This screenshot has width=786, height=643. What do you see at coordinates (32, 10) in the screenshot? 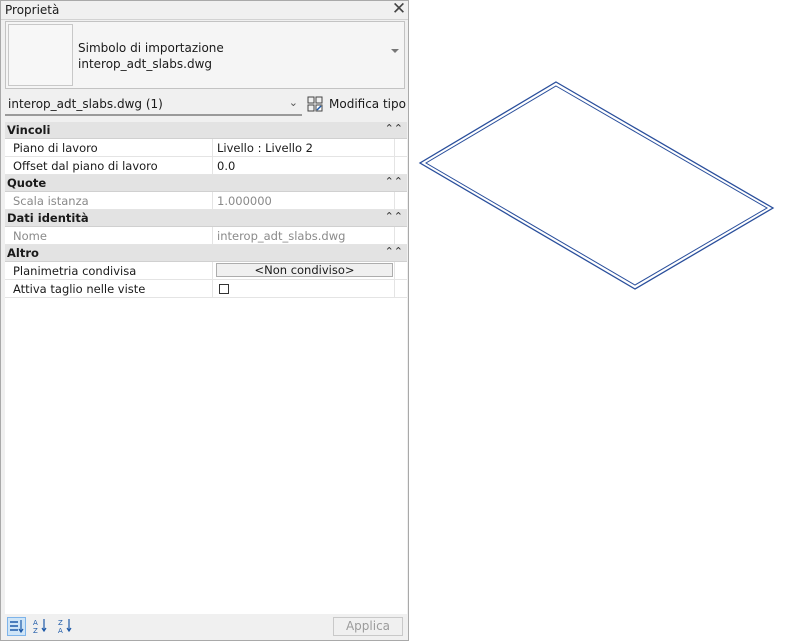
I see `palette-title: Proprietà` at bounding box center [32, 10].